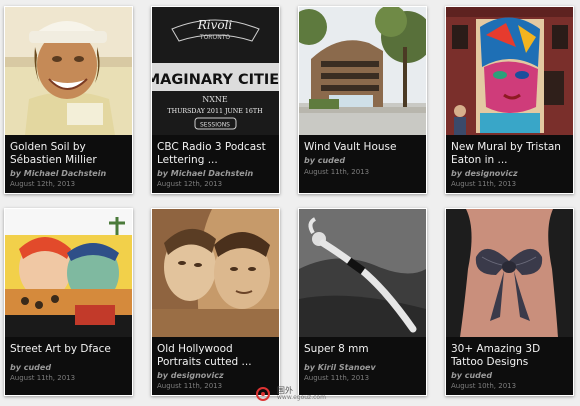 This screenshot has width=580, height=406. I want to click on poster-venue: Rivoli, so click(215, 25).